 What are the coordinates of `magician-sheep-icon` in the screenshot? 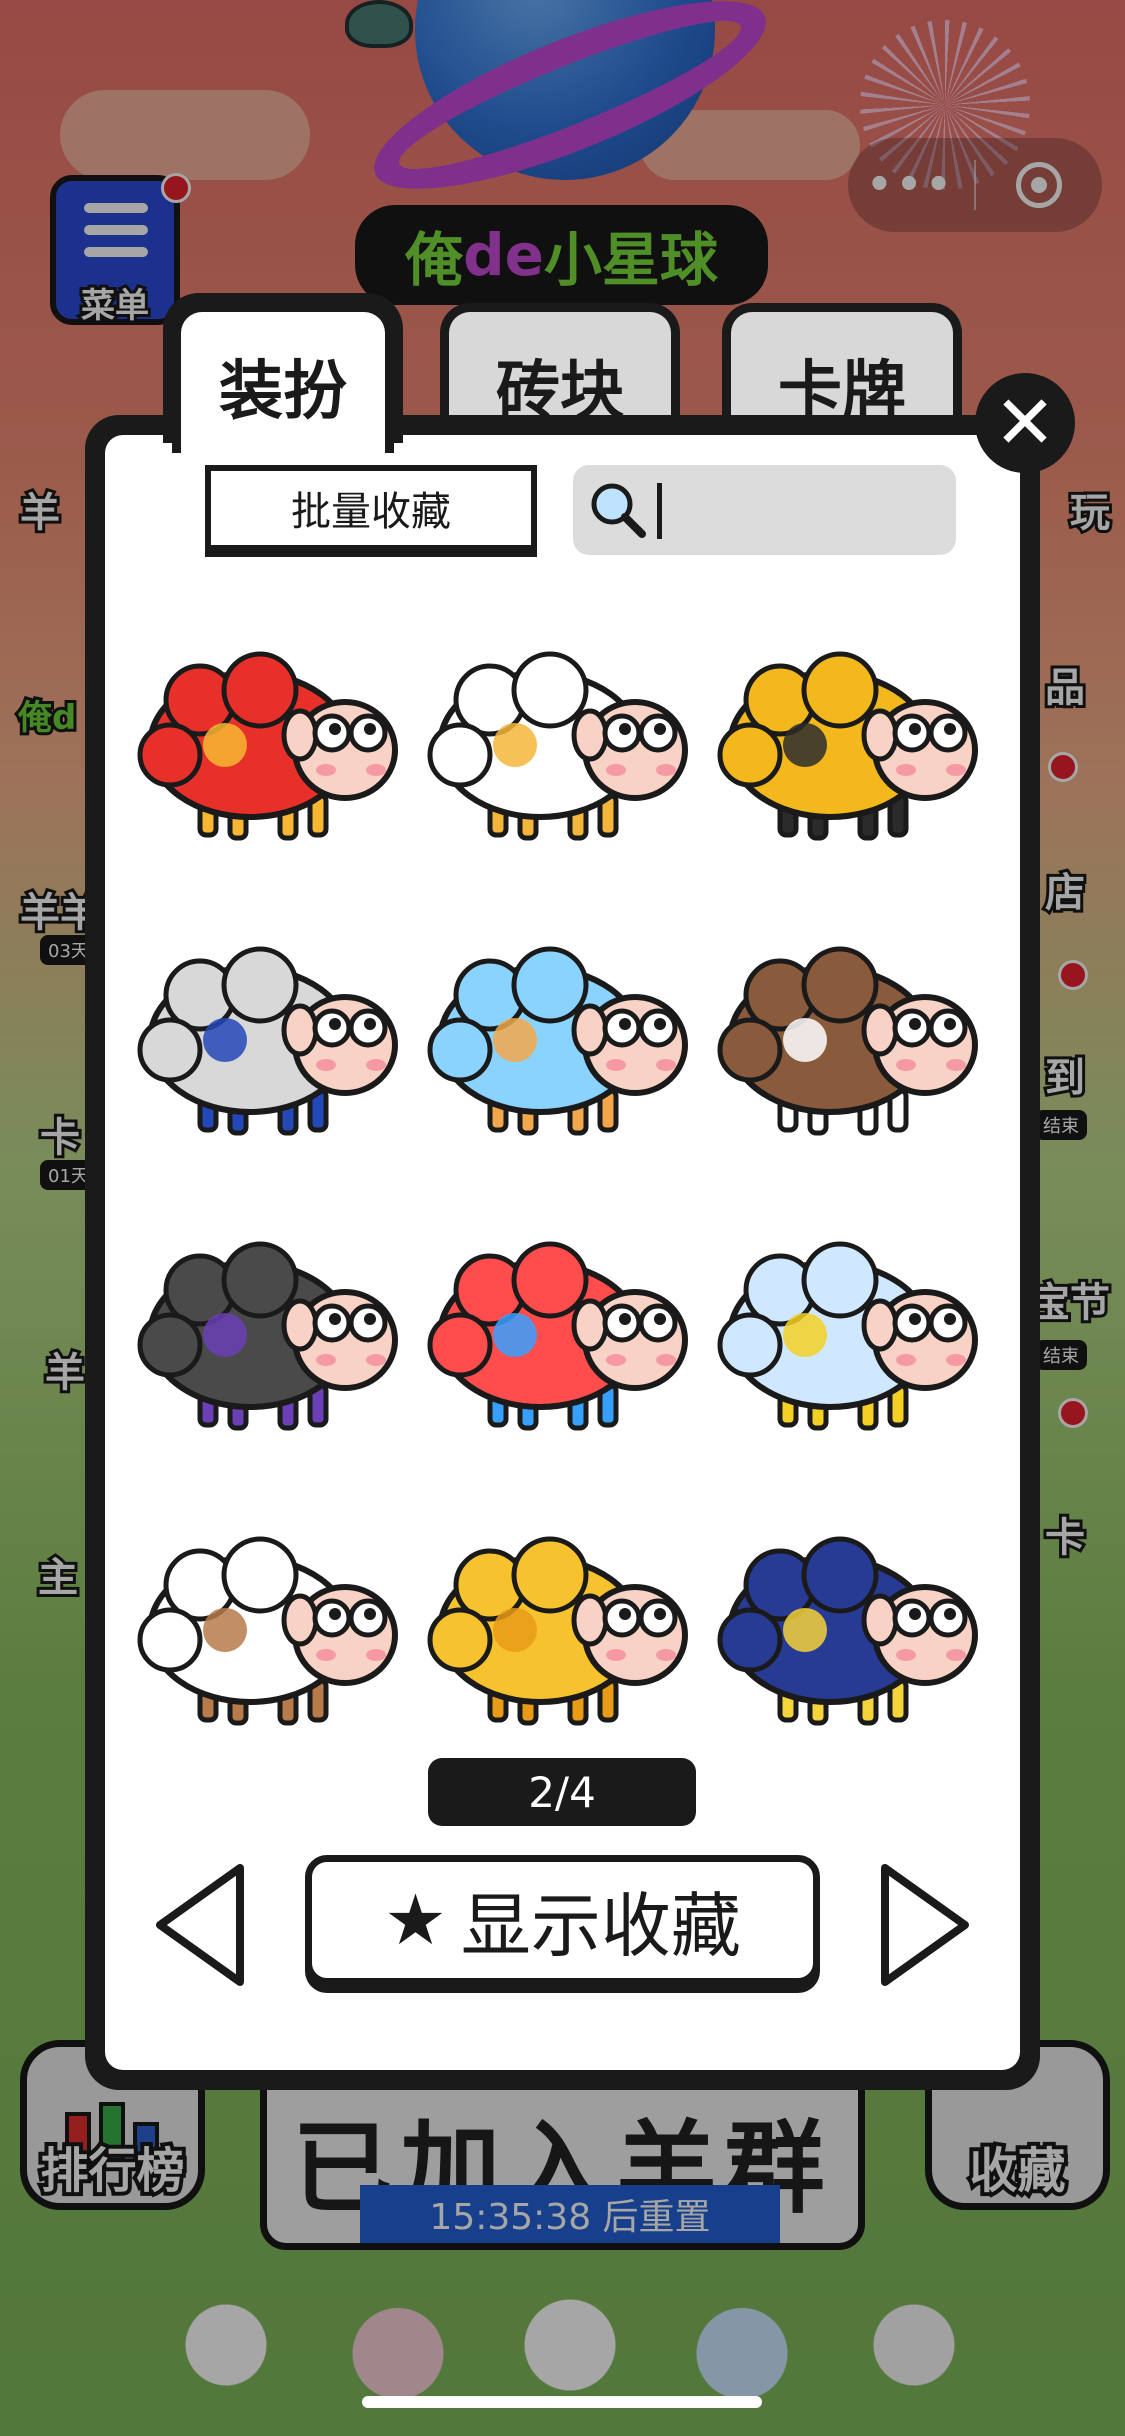 It's located at (267, 1336).